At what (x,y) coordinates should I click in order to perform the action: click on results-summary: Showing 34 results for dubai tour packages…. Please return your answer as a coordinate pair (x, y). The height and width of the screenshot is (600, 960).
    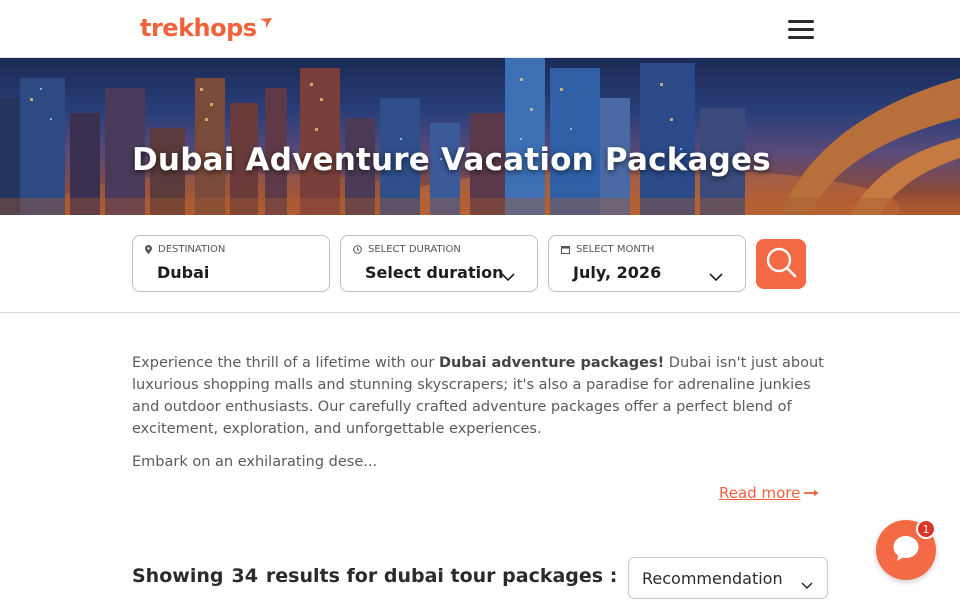
    Looking at the image, I should click on (374, 576).